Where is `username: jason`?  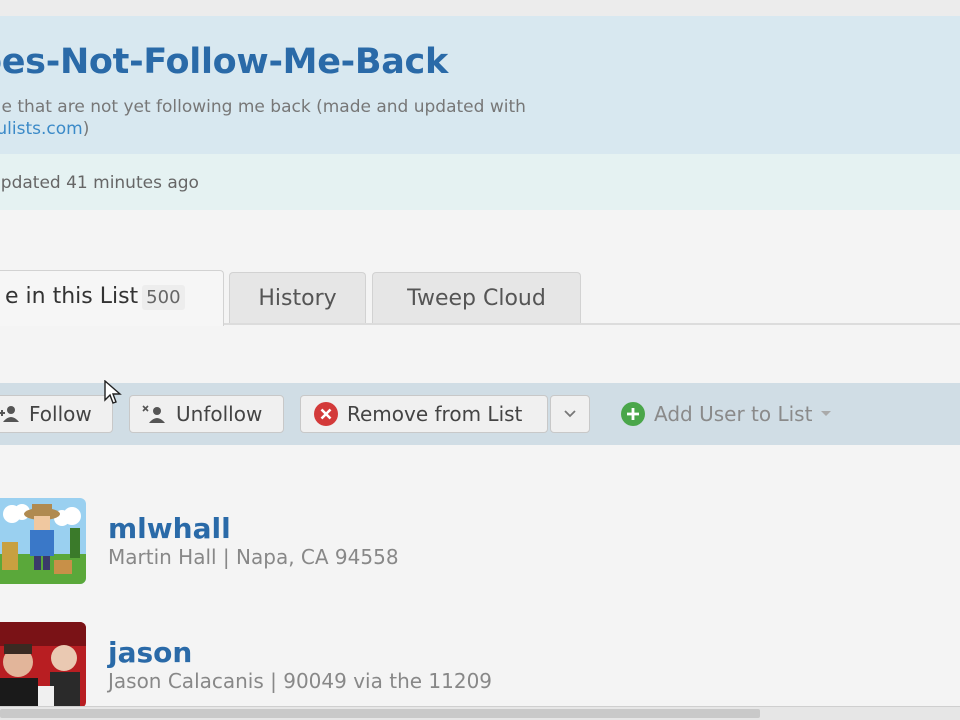
username: jason is located at coordinates (150, 652).